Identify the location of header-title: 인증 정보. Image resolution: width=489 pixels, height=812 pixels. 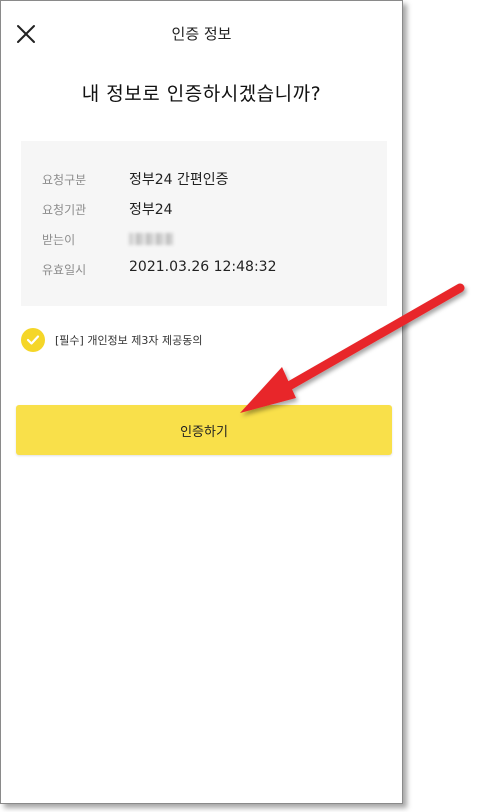
(201, 34).